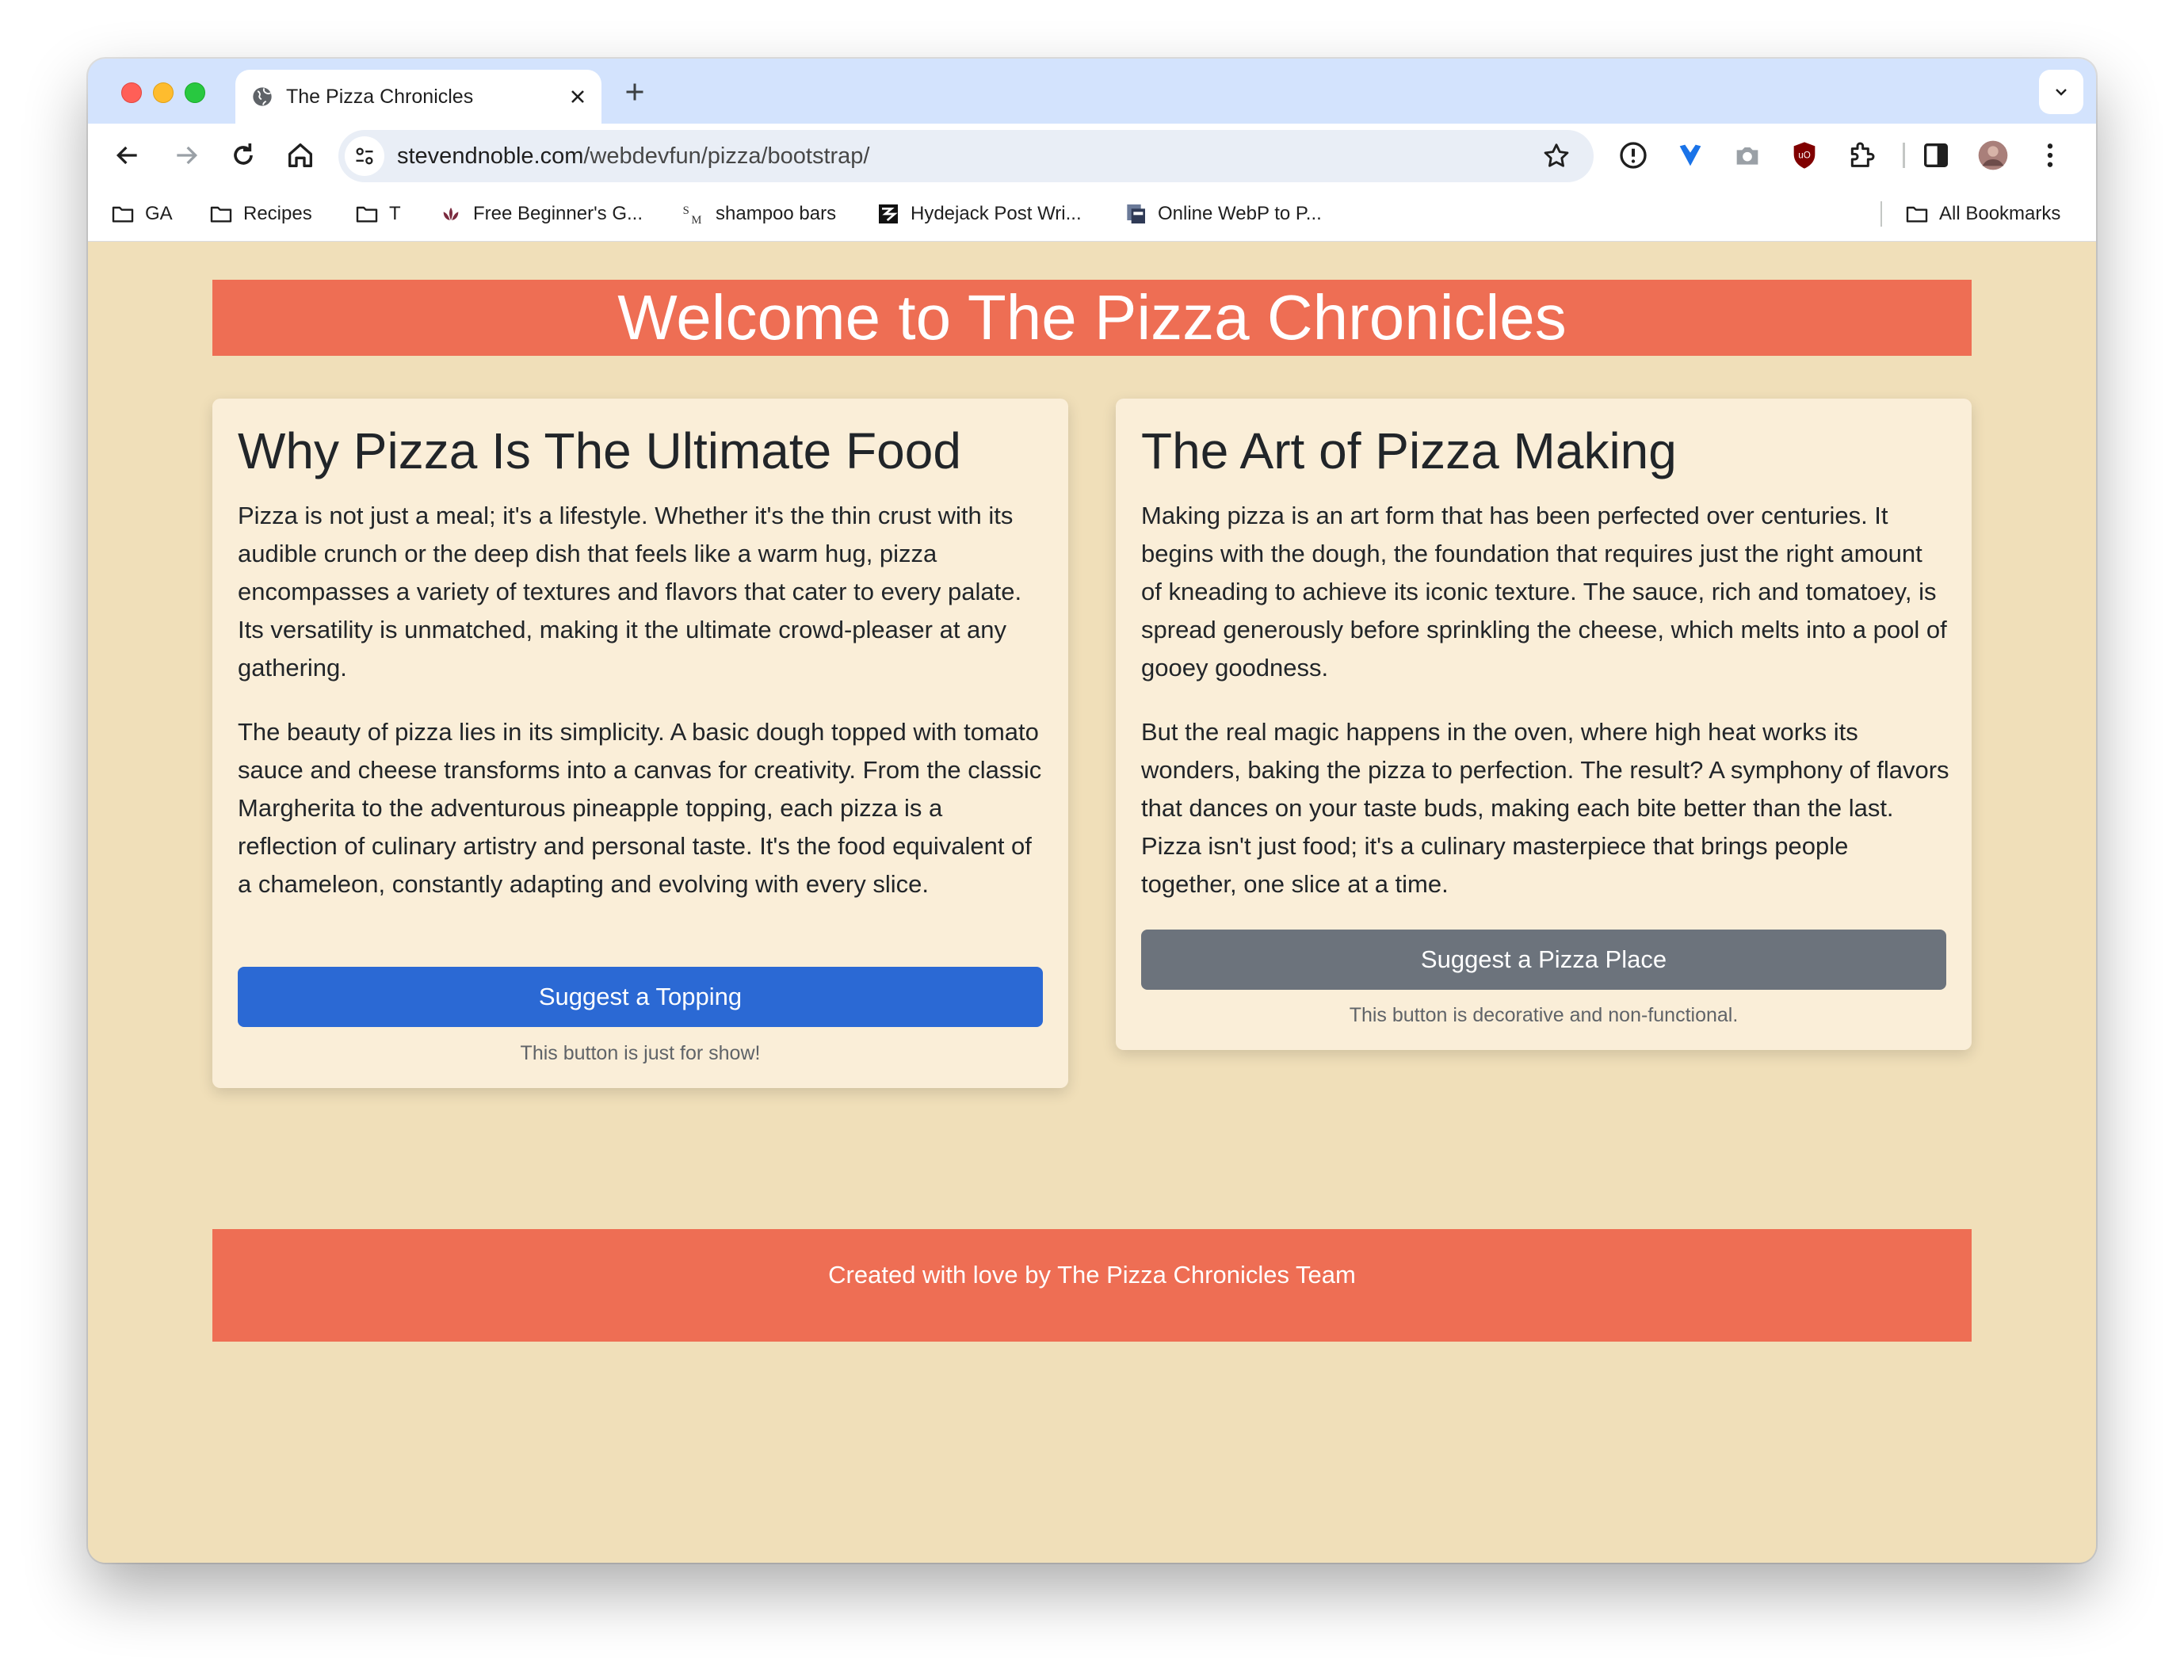  I want to click on bookmark-t: T, so click(377, 214).